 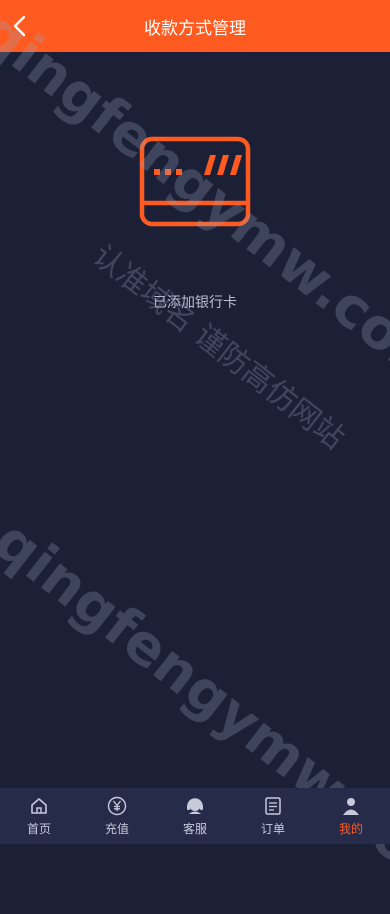 I want to click on tab-label: 我的, so click(x=350, y=829).